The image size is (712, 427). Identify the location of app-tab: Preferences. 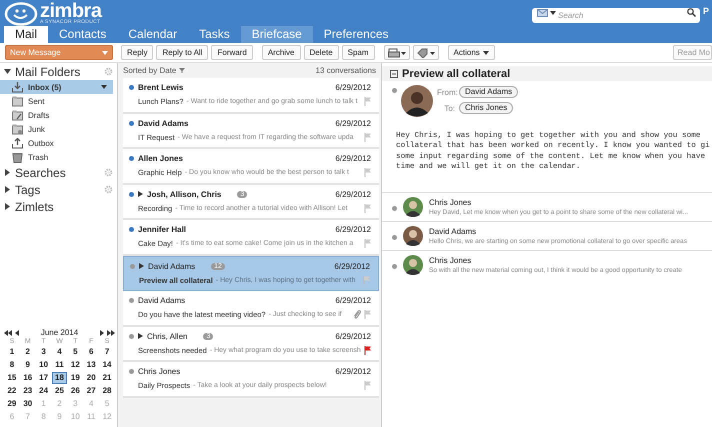
(356, 34).